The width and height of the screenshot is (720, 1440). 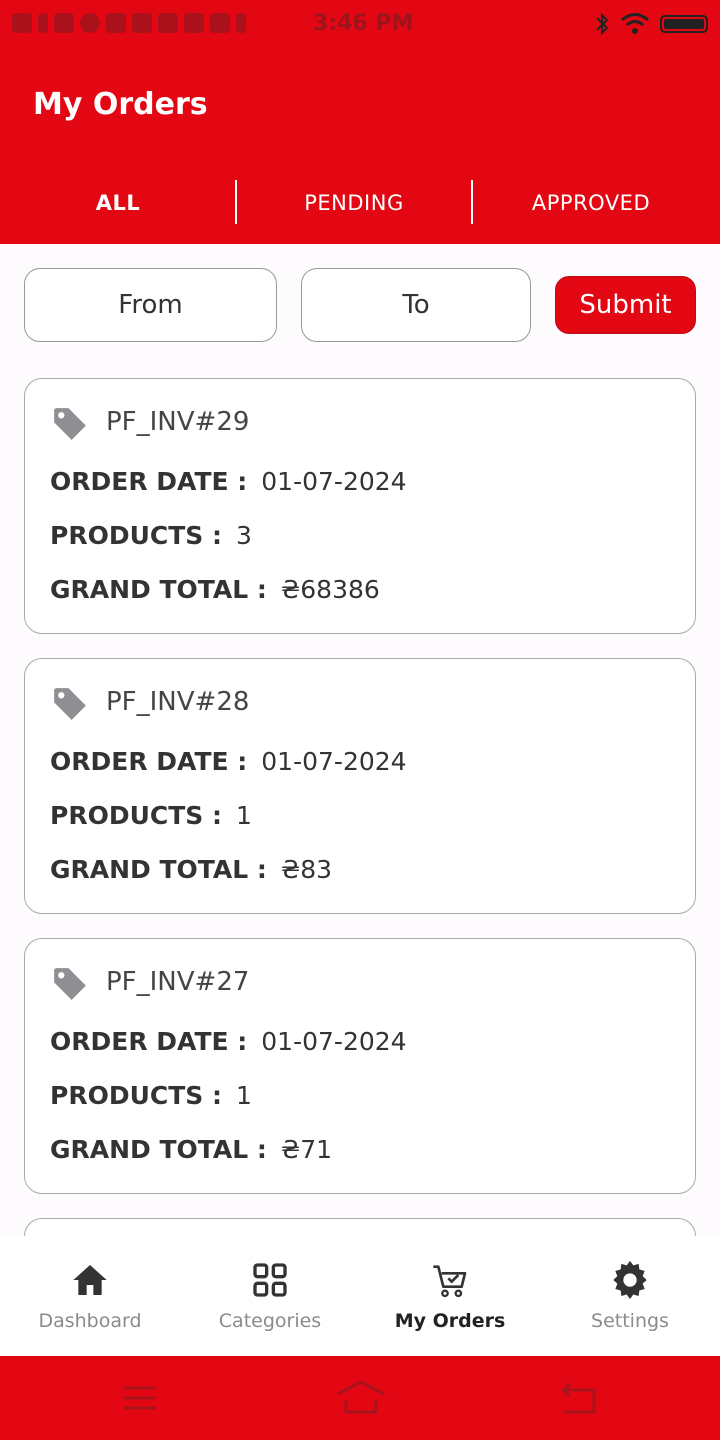 I want to click on grand-total-value: ₴83, so click(x=306, y=869).